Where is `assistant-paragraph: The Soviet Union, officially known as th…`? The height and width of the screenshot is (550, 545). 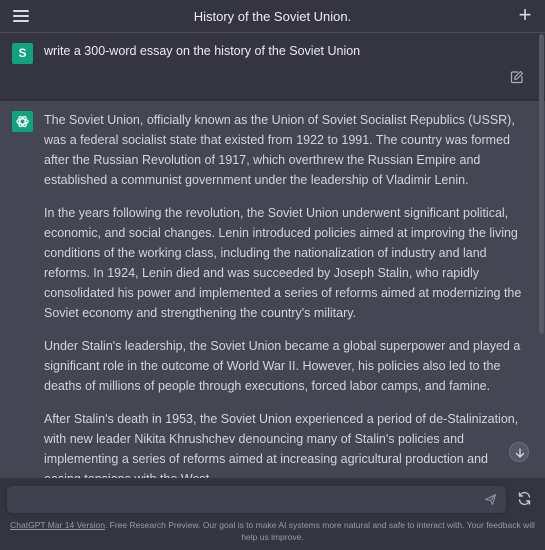 assistant-paragraph: The Soviet Union, officially known as th… is located at coordinates (279, 150).